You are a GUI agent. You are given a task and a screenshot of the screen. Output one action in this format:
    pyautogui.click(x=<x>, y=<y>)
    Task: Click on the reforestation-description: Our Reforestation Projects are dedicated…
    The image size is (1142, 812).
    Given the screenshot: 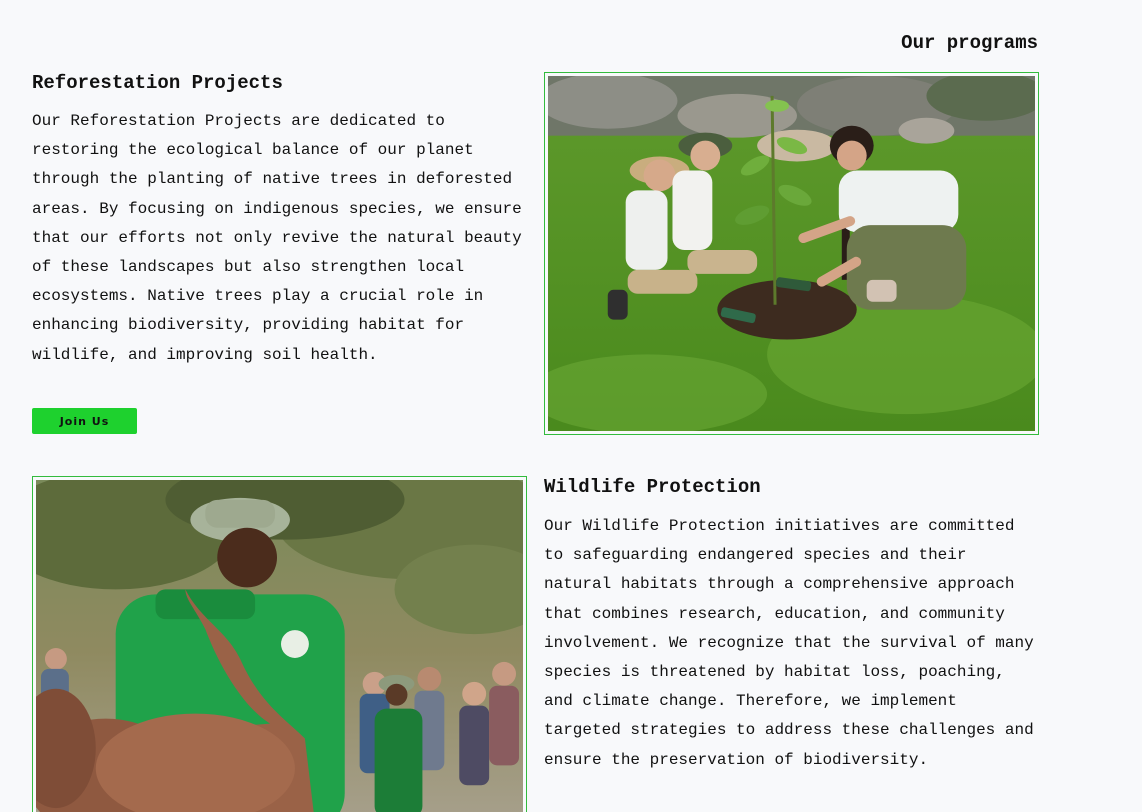 What is the action you would take?
    pyautogui.click(x=277, y=238)
    